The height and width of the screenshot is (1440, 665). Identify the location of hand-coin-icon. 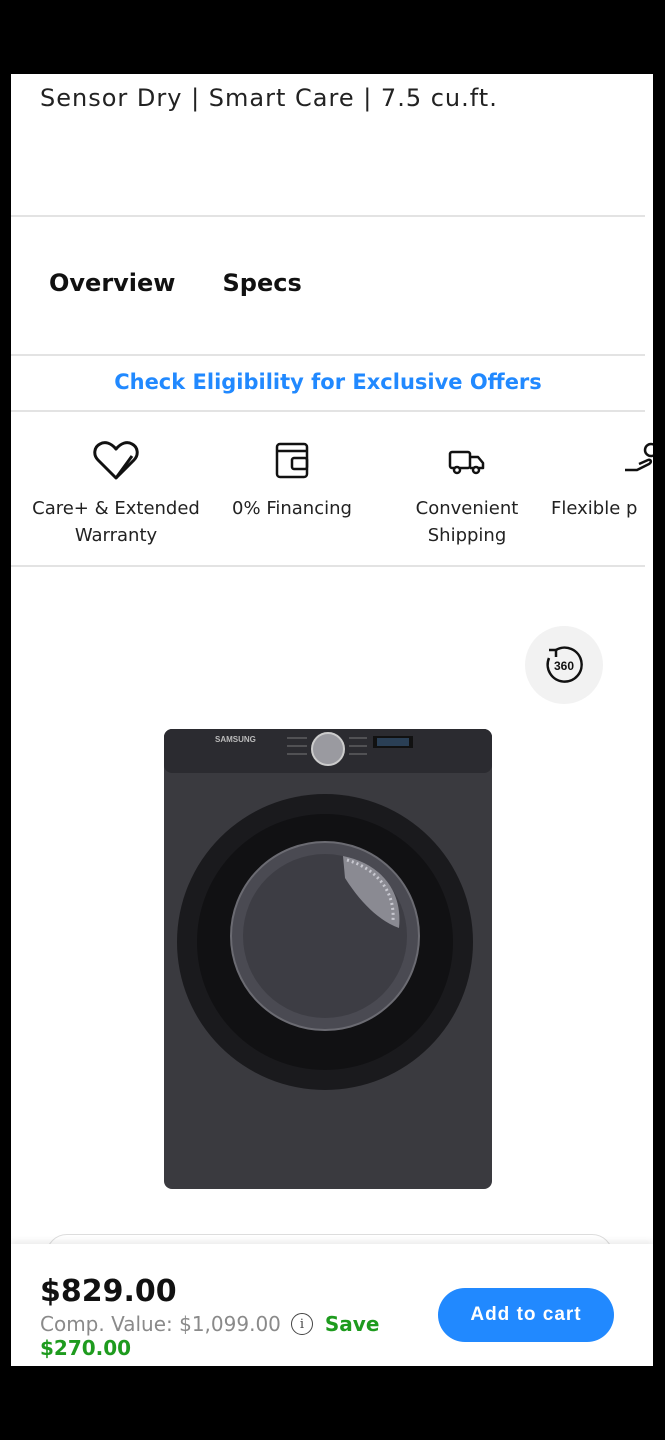
(639, 457).